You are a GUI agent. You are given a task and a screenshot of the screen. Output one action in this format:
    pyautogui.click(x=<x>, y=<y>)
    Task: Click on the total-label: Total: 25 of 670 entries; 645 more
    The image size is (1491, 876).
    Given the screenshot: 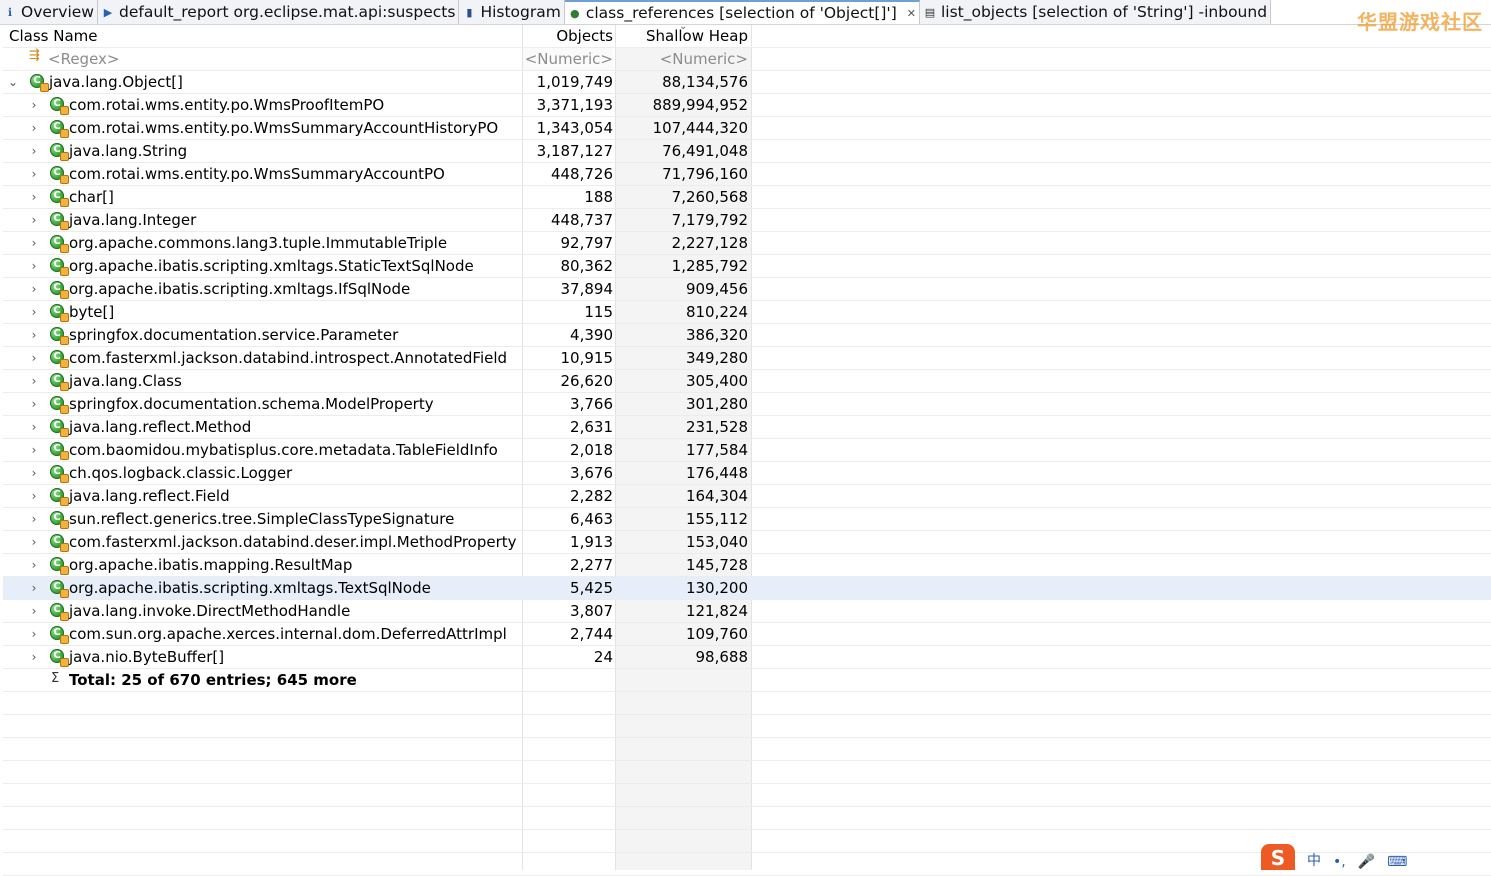 What is the action you would take?
    pyautogui.click(x=213, y=680)
    